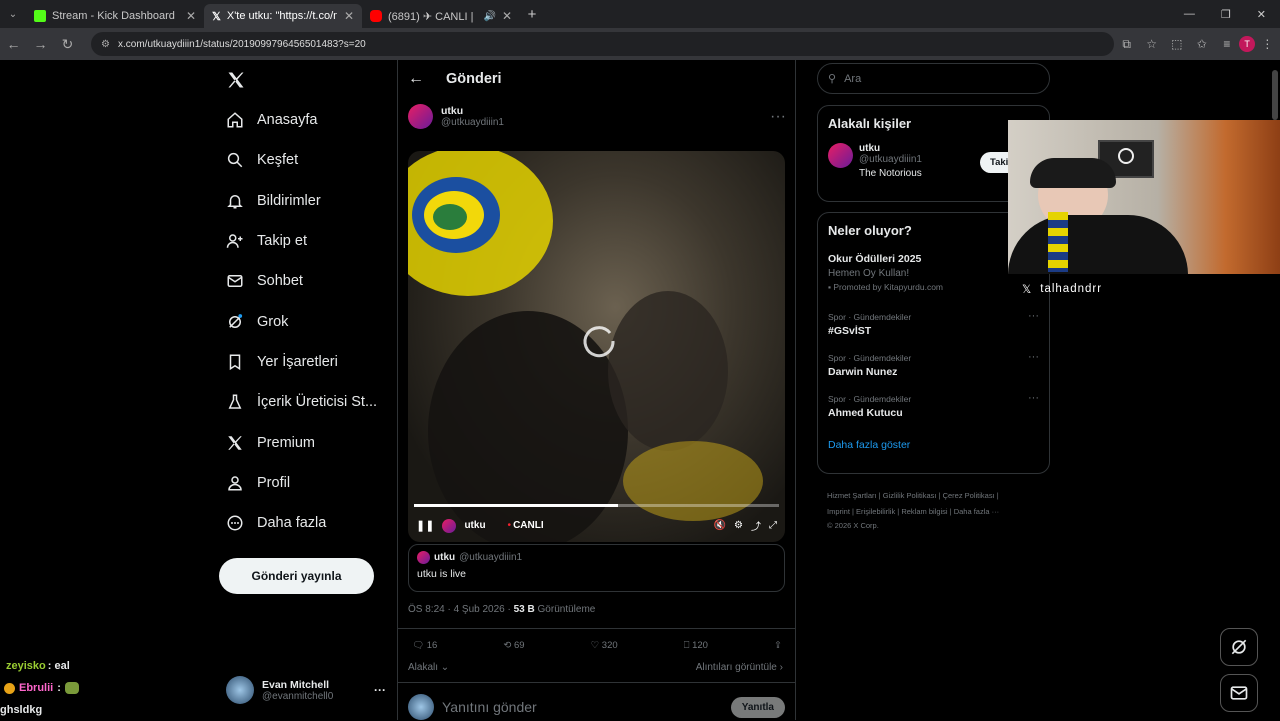  Describe the element at coordinates (720, 525) in the screenshot. I see `mute-icon: 🔇` at that location.